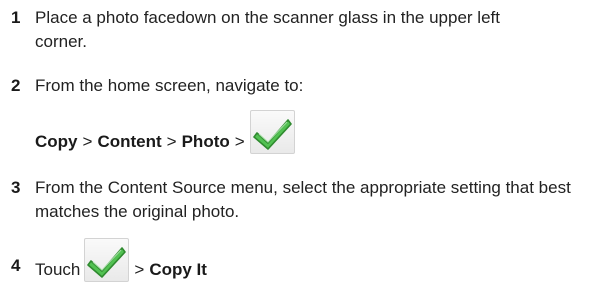  I want to click on step-text: From the home screen, navigate to:, so click(169, 85).